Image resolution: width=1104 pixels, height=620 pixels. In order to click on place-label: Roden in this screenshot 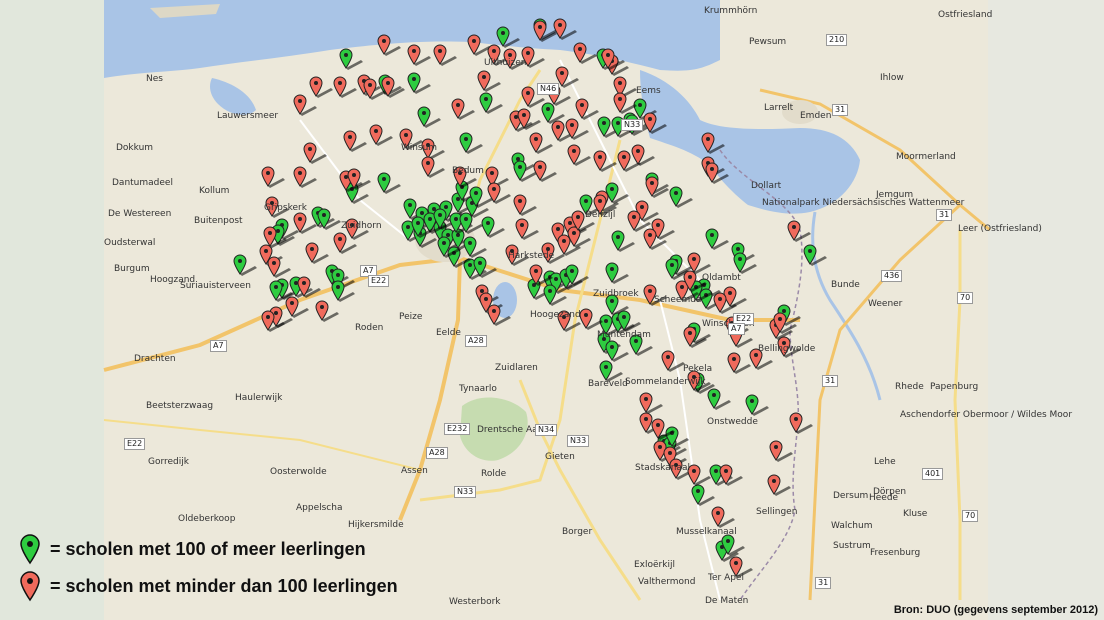, I will do `click(369, 328)`.